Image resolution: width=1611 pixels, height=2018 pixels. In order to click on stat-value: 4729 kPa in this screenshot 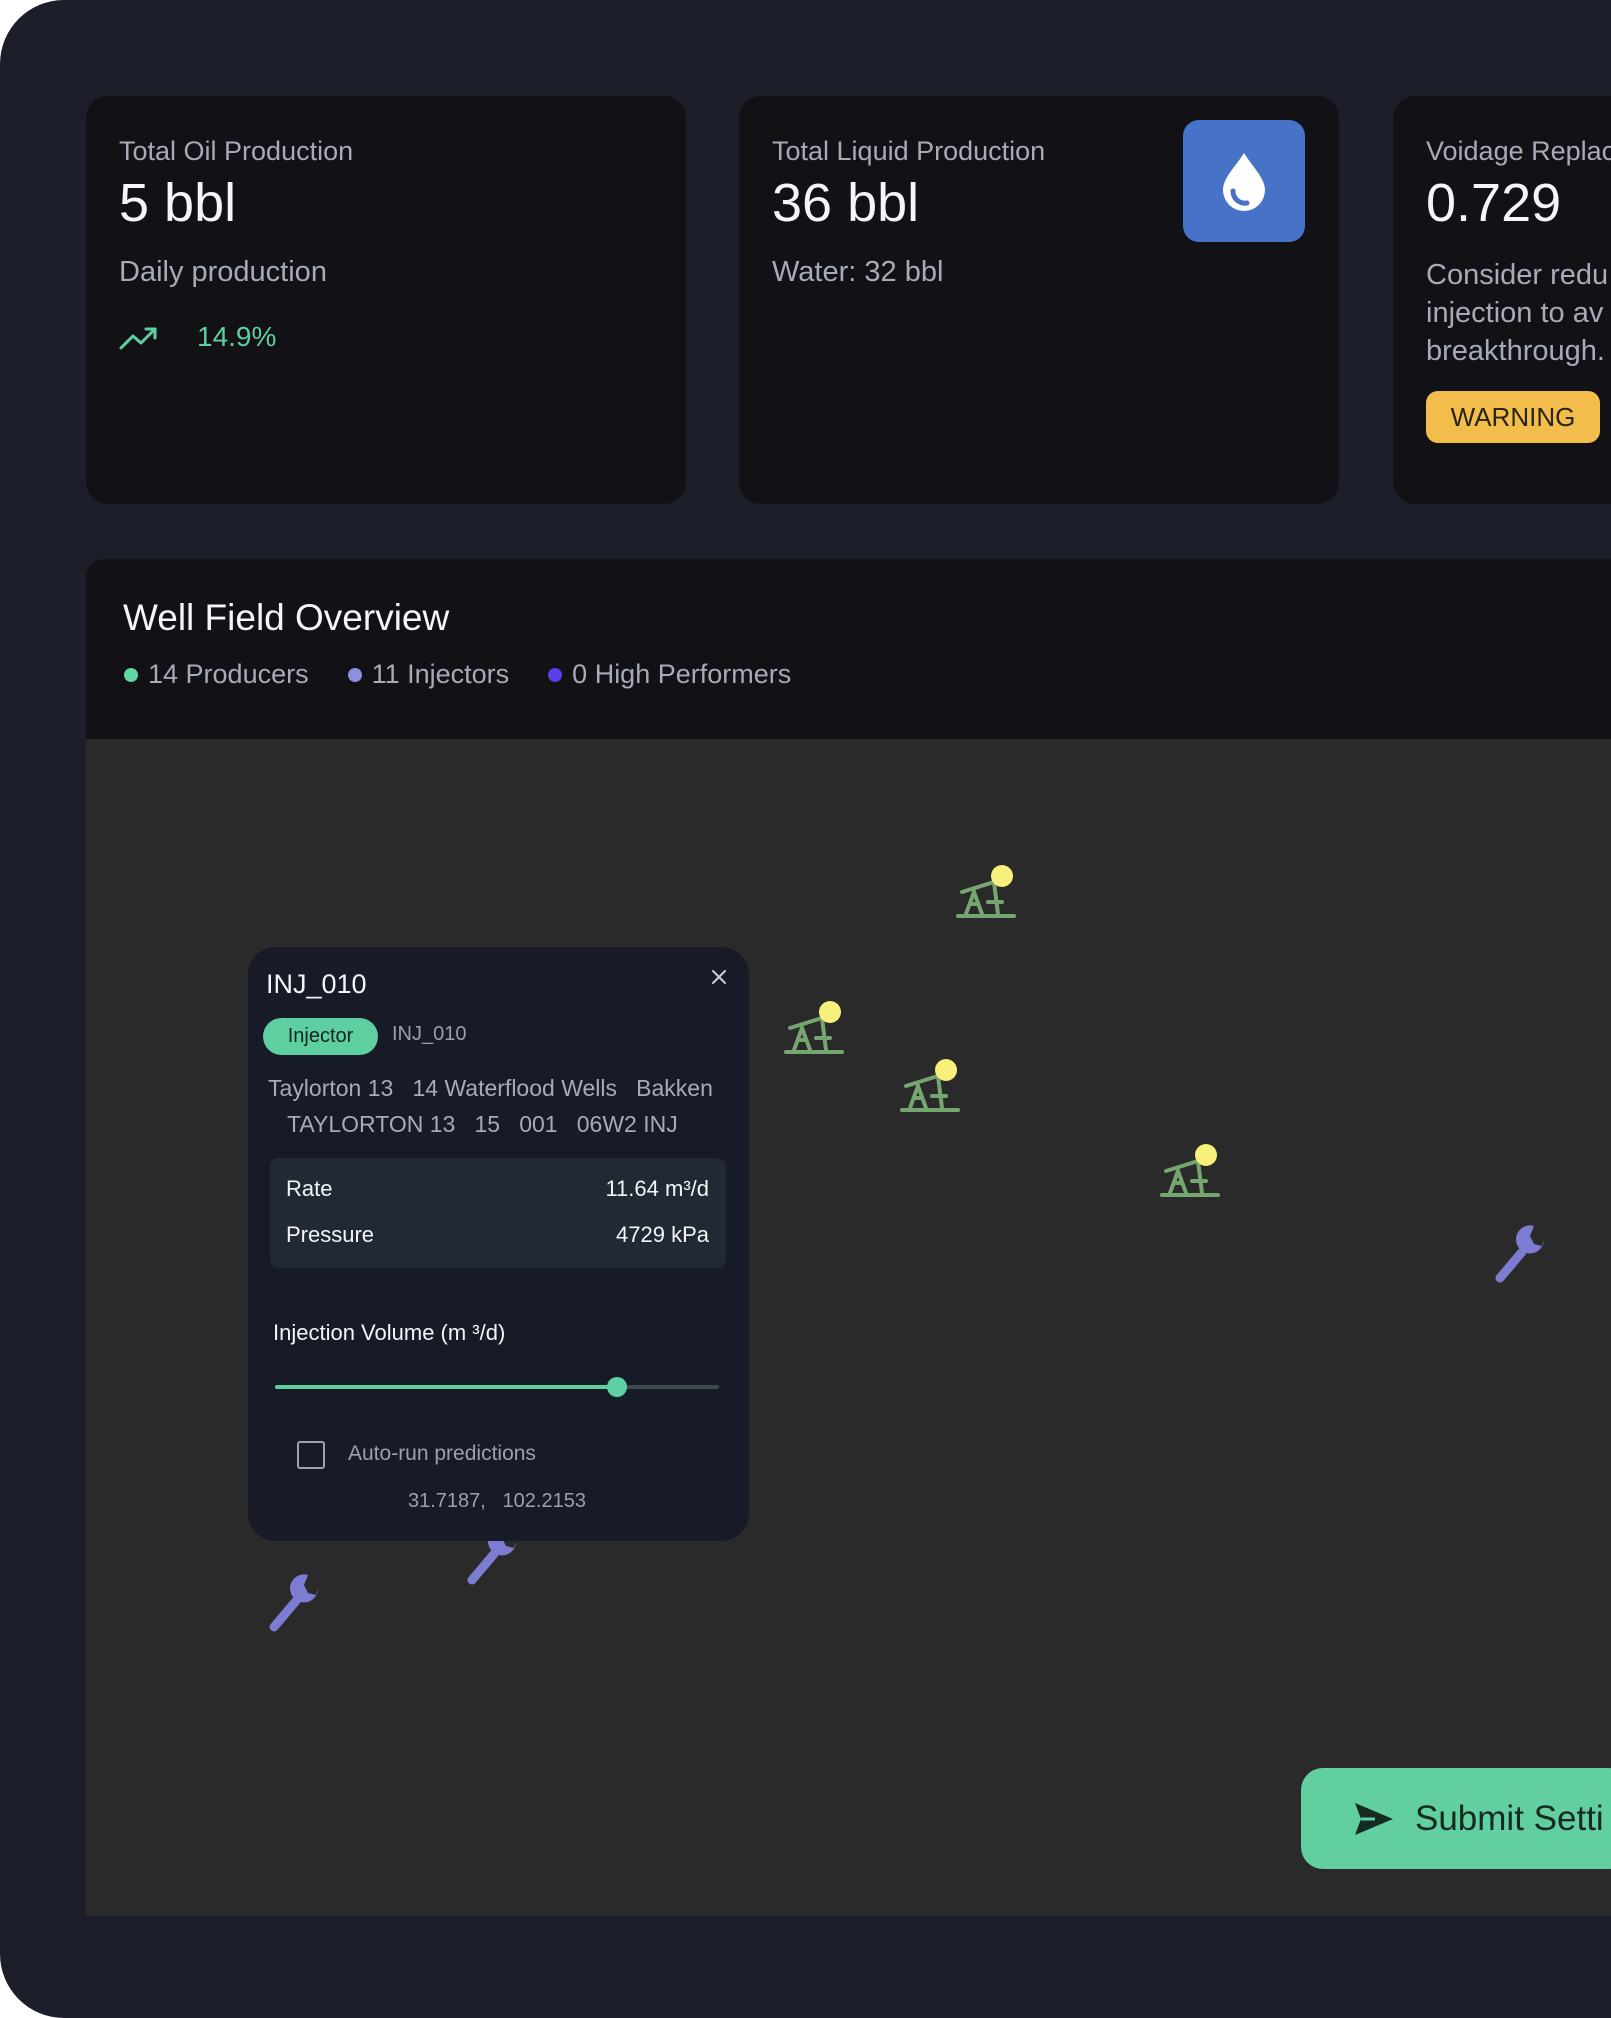, I will do `click(662, 1234)`.